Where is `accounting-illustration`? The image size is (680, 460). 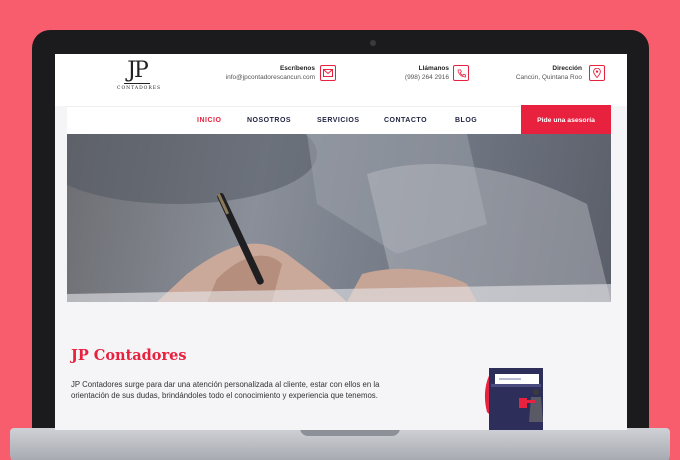 accounting-illustration is located at coordinates (513, 399).